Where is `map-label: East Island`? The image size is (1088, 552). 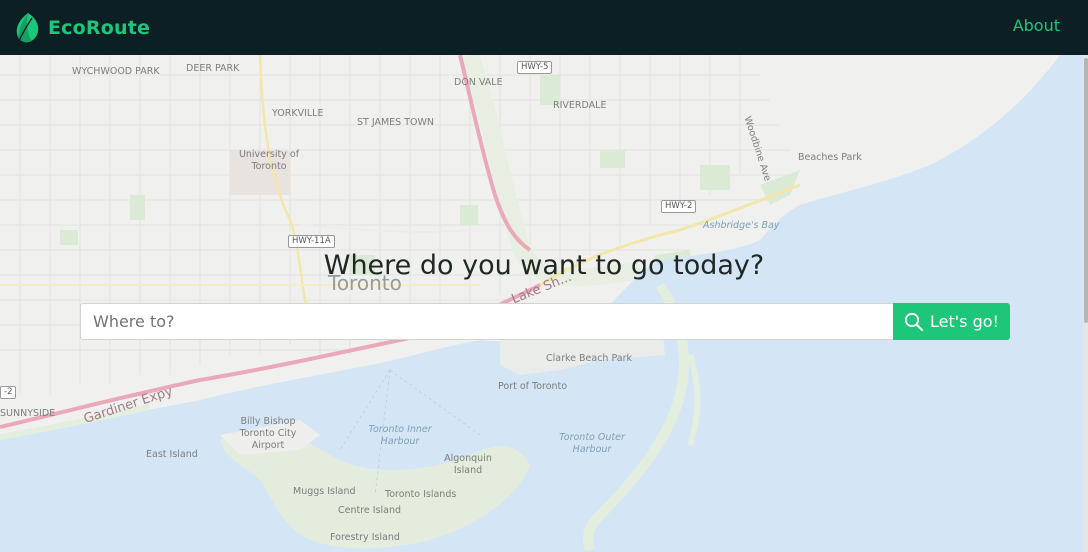
map-label: East Island is located at coordinates (172, 454).